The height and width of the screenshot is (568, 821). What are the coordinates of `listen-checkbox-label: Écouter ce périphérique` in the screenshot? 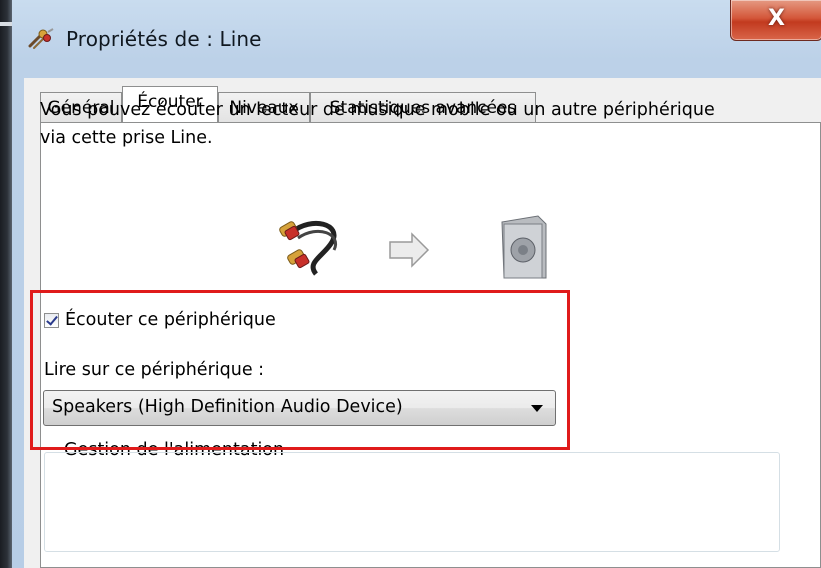 It's located at (170, 320).